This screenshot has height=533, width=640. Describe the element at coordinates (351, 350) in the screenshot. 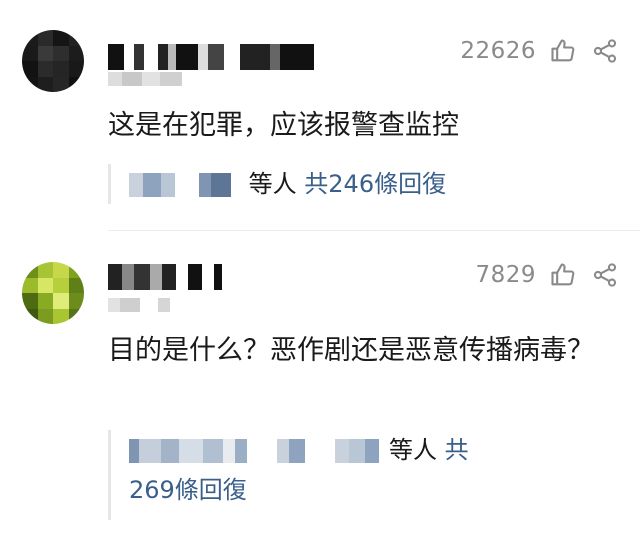

I see `comment-text: 目的是什么？恶作剧还是恶意传播病毒？` at that location.